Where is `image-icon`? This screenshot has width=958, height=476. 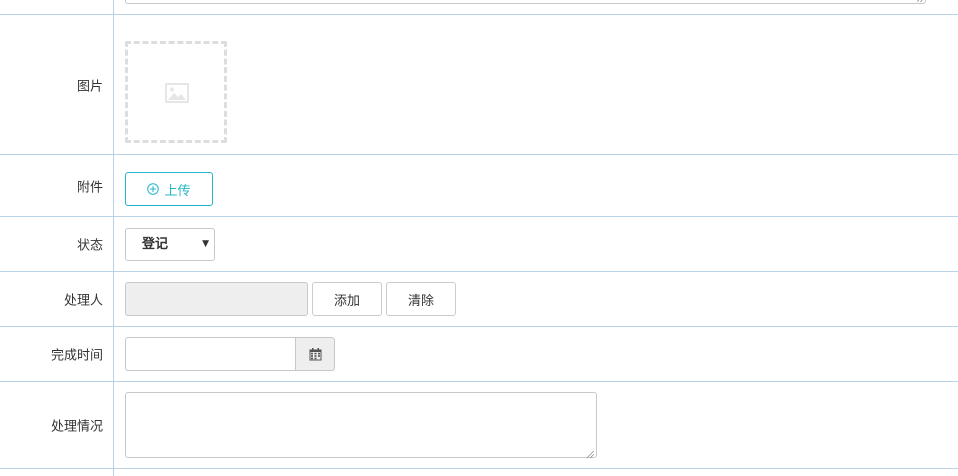 image-icon is located at coordinates (177, 93).